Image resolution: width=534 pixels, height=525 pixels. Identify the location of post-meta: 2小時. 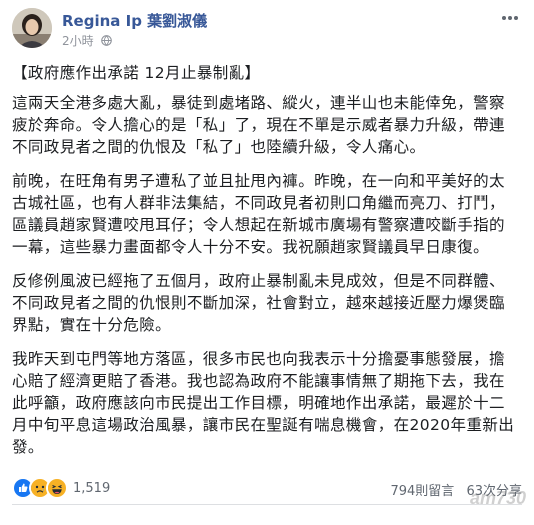
(87, 40).